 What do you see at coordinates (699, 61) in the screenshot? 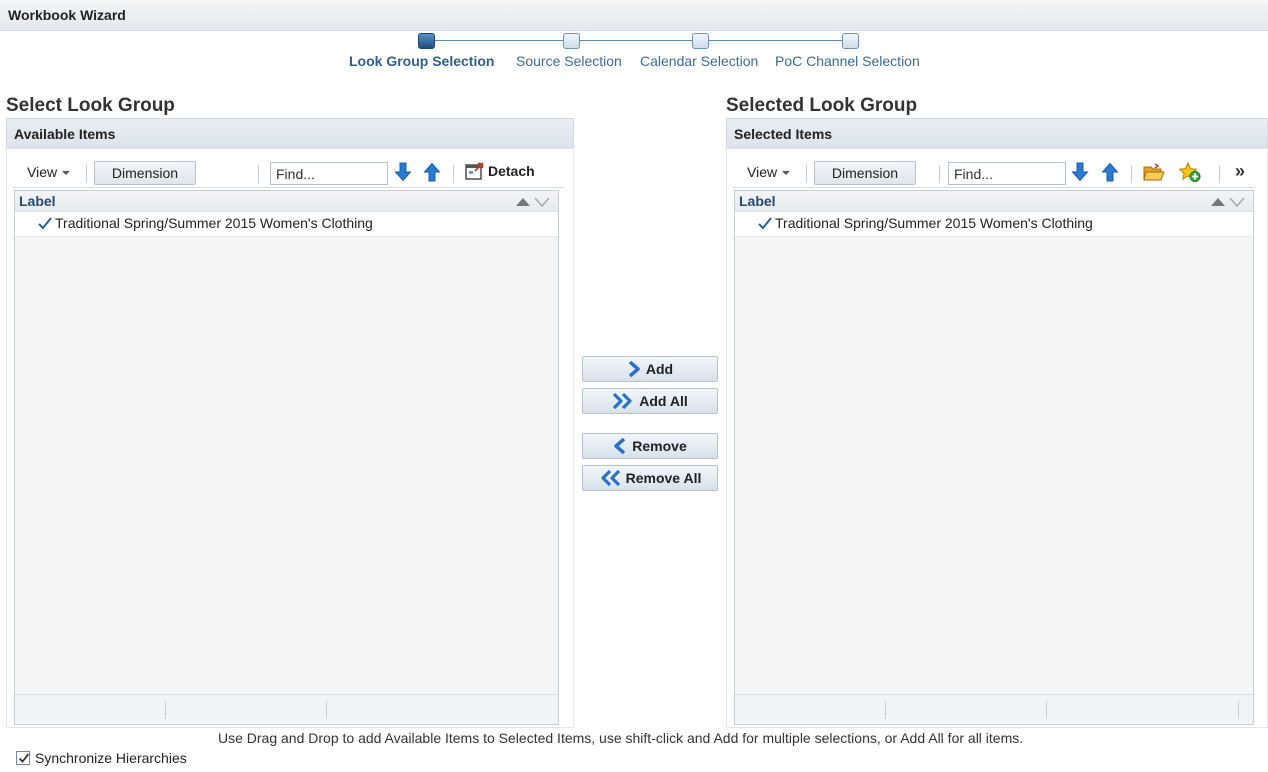
I see `train-label-calendar: Calendar Selection` at bounding box center [699, 61].